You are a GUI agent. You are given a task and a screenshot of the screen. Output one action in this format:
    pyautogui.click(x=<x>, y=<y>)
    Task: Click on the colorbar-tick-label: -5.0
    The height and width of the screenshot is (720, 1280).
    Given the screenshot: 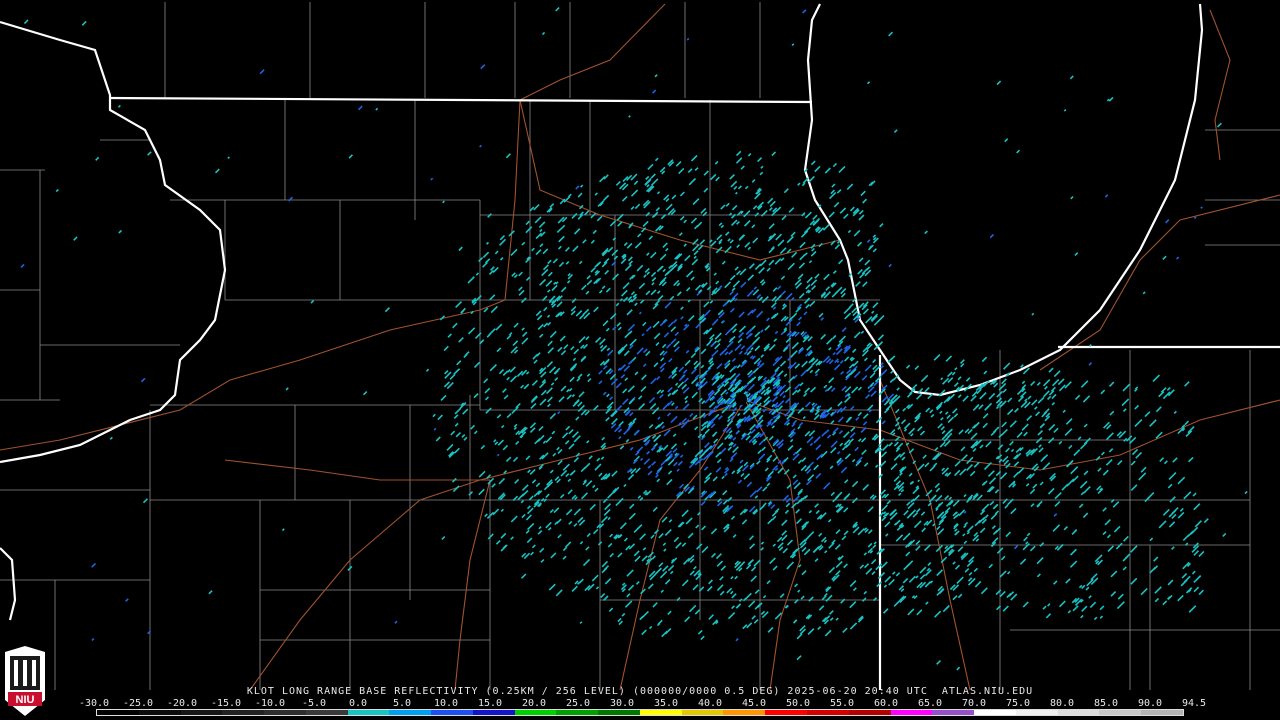 What is the action you would take?
    pyautogui.click(x=314, y=703)
    